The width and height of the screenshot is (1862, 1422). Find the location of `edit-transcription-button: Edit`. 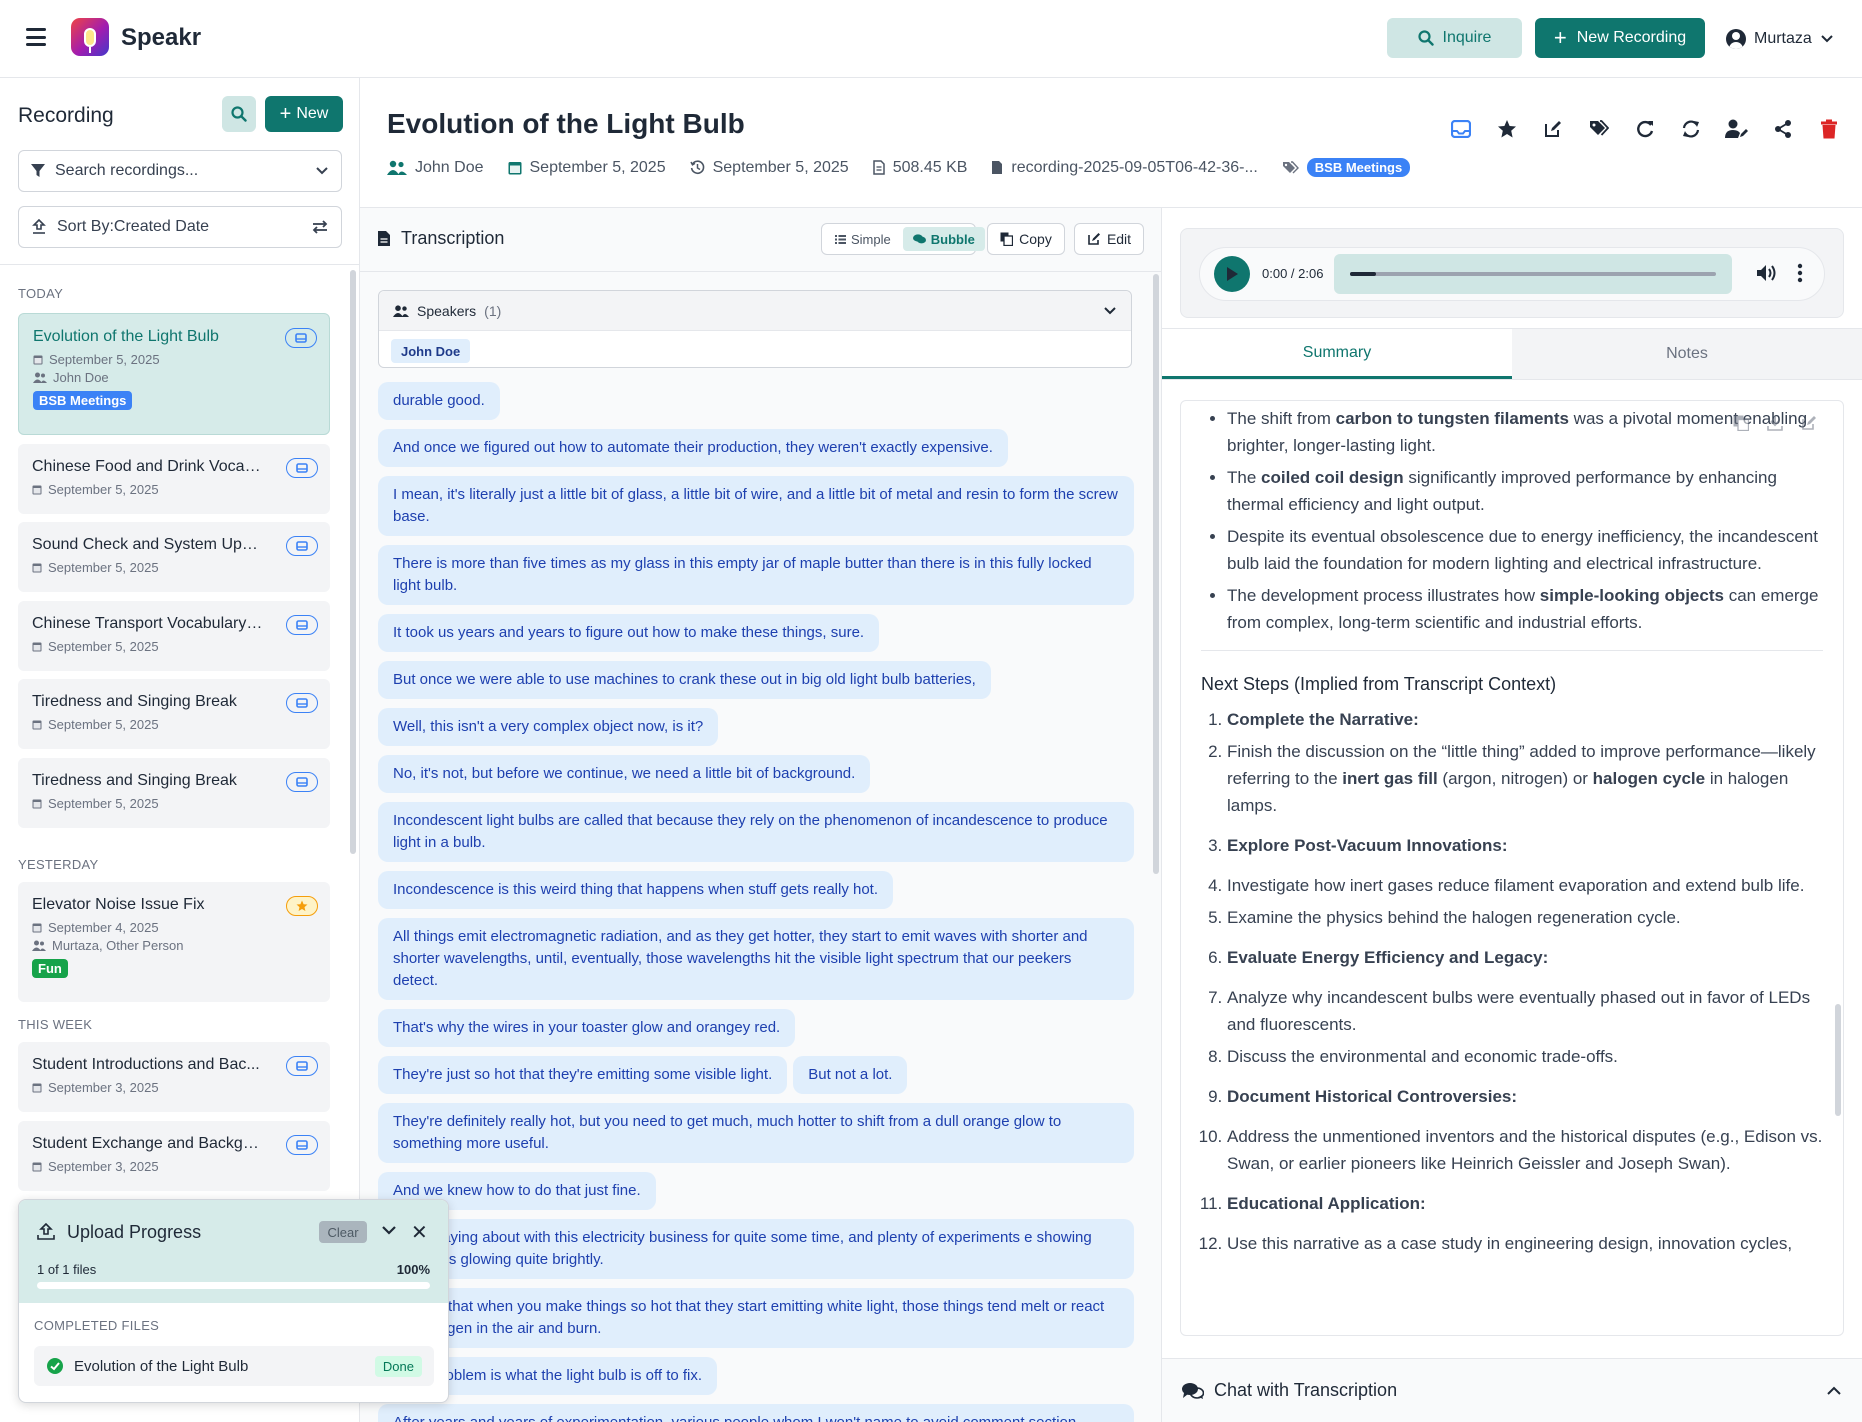

edit-transcription-button: Edit is located at coordinates (1109, 239).